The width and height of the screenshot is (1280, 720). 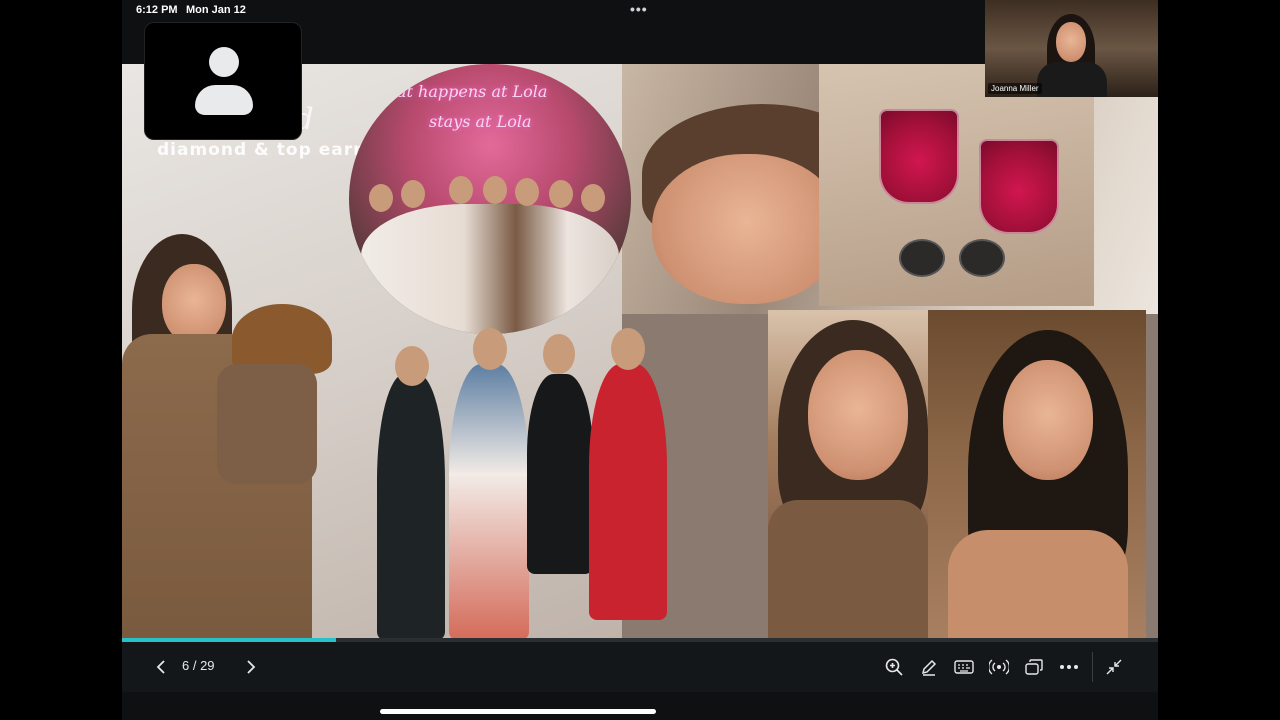 What do you see at coordinates (472, 91) in the screenshot?
I see `neon-sign-line-1: at happens at Lola` at bounding box center [472, 91].